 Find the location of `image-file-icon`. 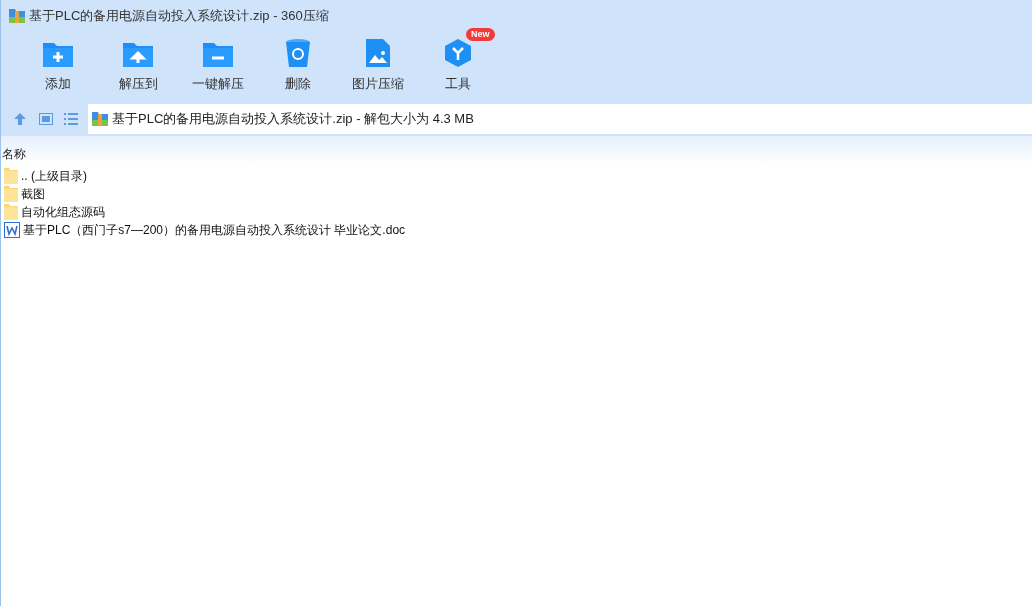

image-file-icon is located at coordinates (378, 53).